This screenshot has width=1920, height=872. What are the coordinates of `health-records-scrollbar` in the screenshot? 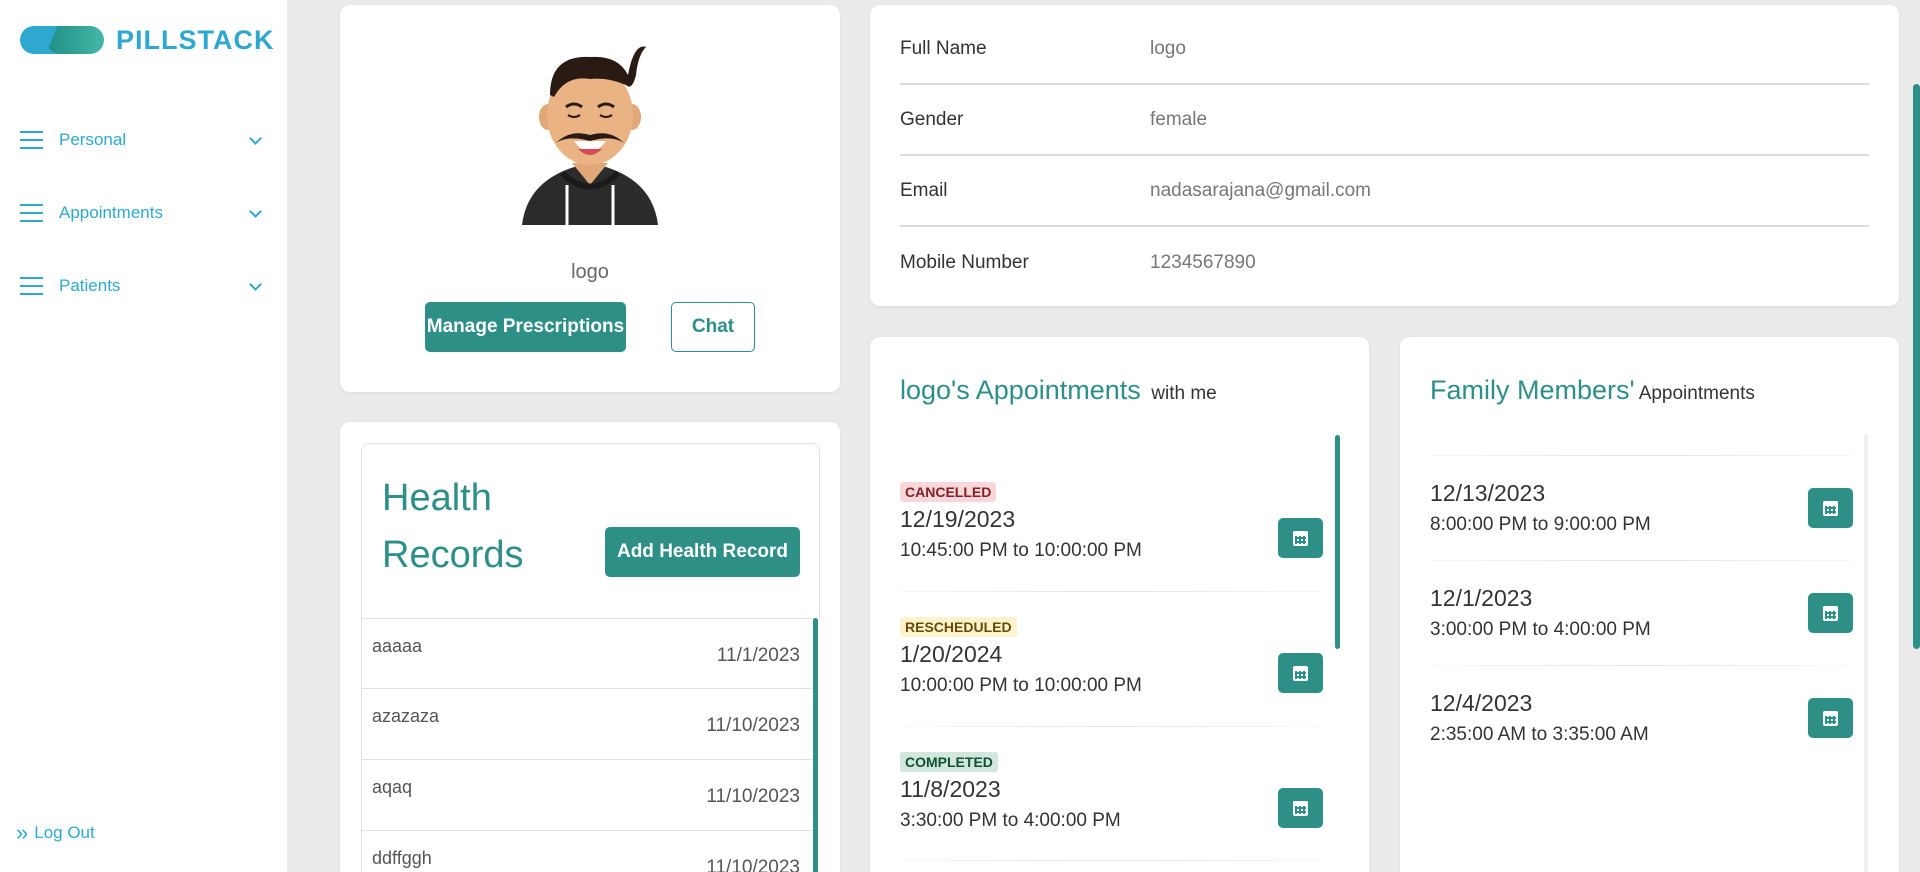 It's located at (815, 745).